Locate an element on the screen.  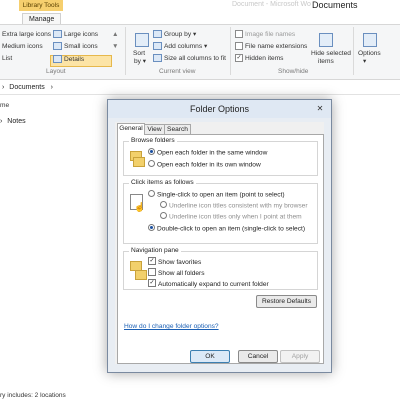
sort-by-icon is located at coordinates (142, 40).